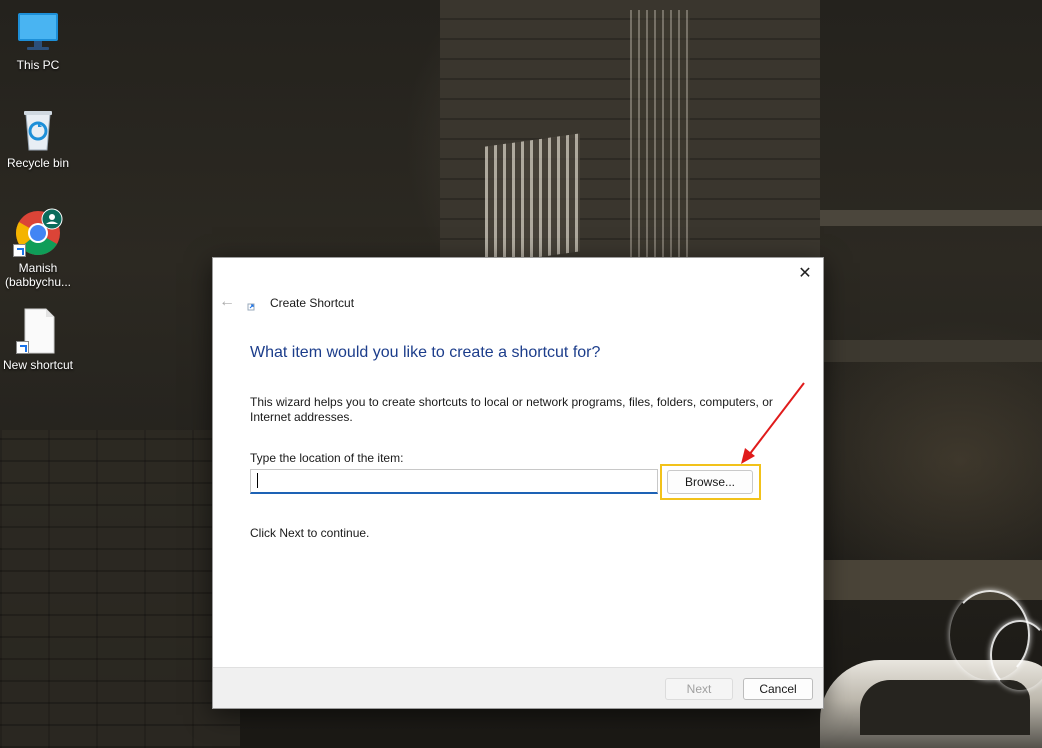 The height and width of the screenshot is (748, 1042). What do you see at coordinates (518, 687) in the screenshot?
I see `dialog-footer: Next Cancel` at bounding box center [518, 687].